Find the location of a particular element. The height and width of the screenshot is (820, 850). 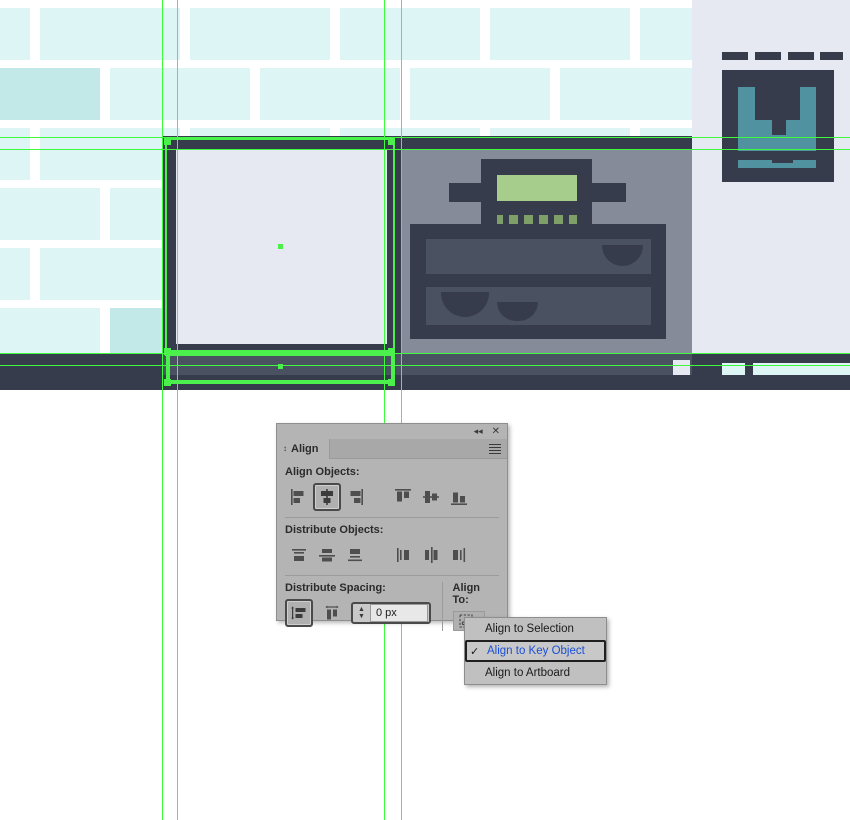

dist-right-icon is located at coordinates (459, 555).